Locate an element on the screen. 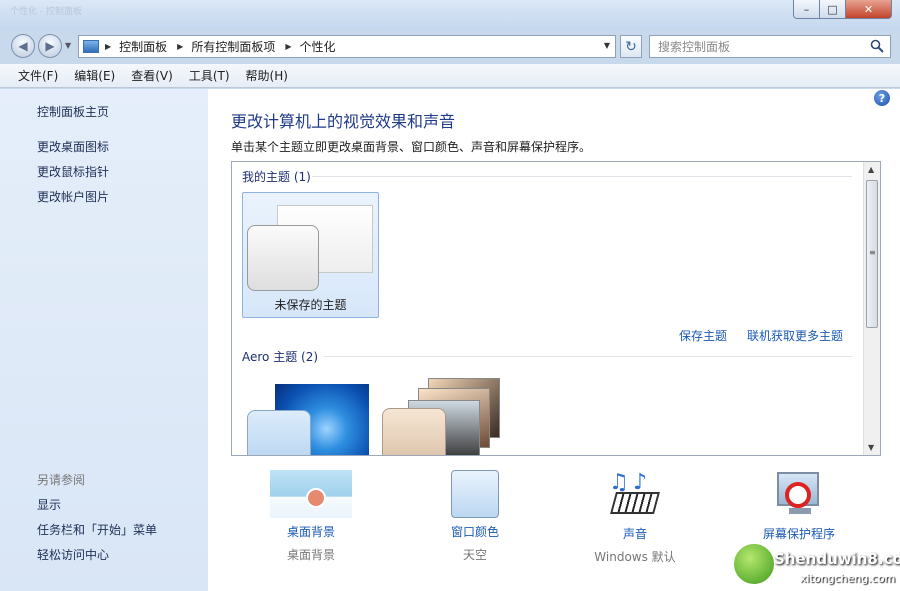  sidebar-item-display: 显示 is located at coordinates (49, 504).